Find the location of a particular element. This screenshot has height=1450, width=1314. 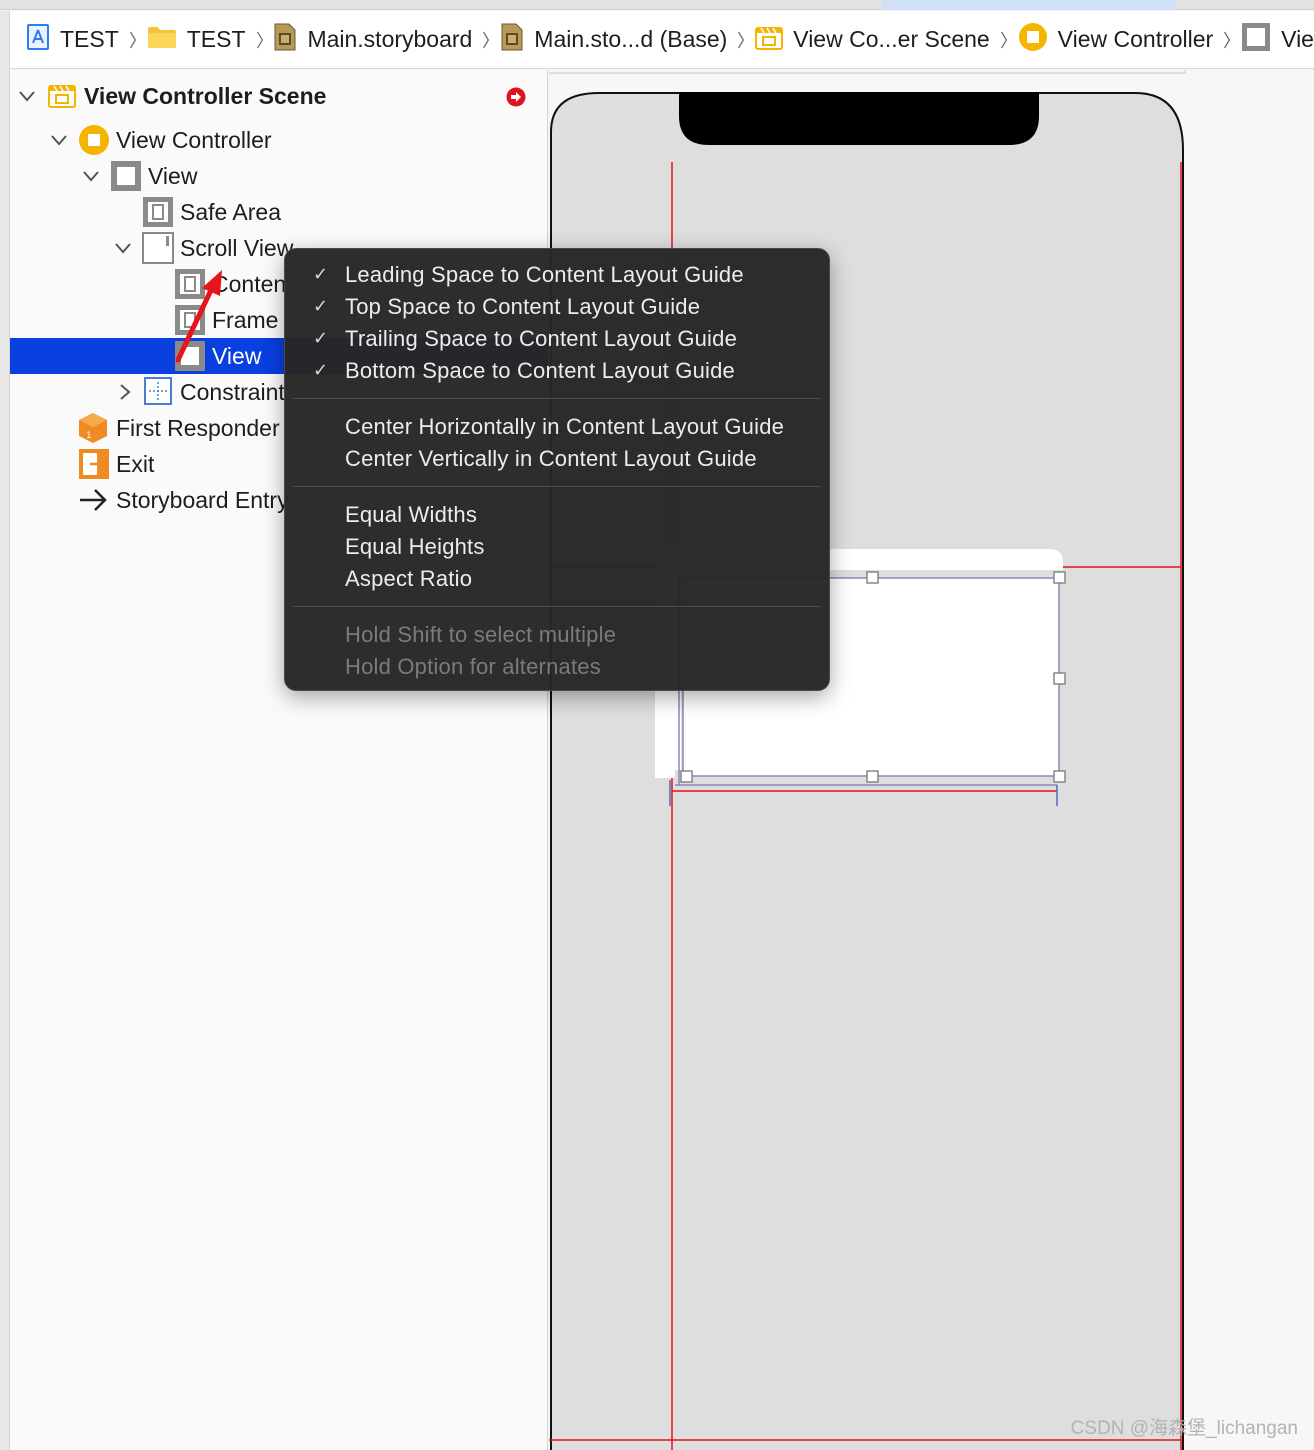

menu-item-trailing-space: ✓ Trailing Space to Content Layout Guide is located at coordinates (557, 339).